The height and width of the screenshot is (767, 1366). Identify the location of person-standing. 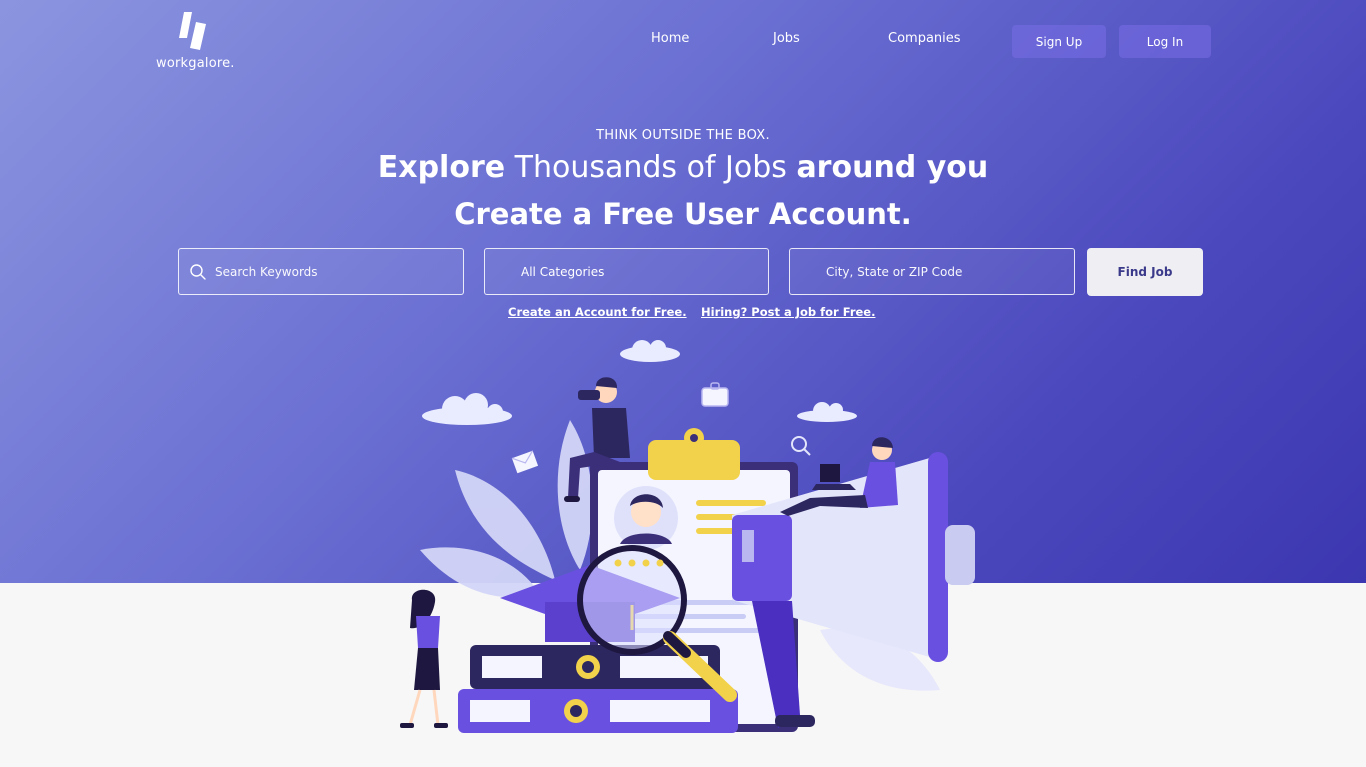
(424, 658).